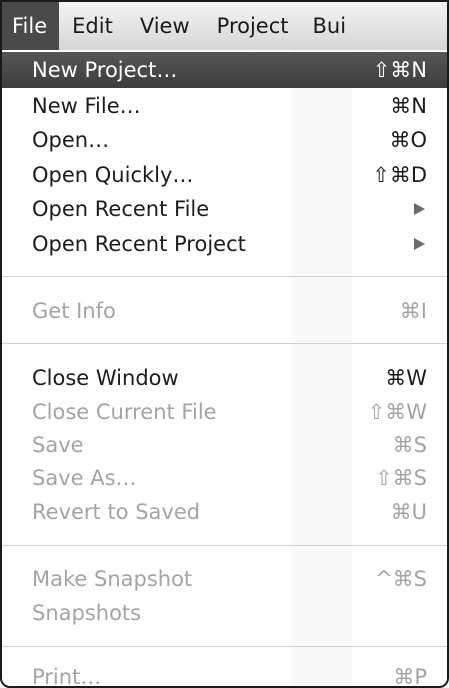  What do you see at coordinates (224, 70) in the screenshot?
I see `menu-item-new-project: New Project… ⇧⌘N` at bounding box center [224, 70].